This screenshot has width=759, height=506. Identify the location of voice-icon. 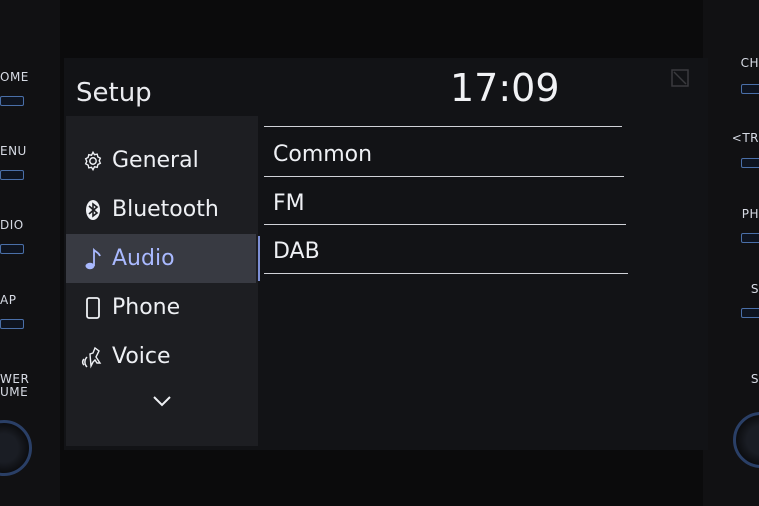
(93, 357).